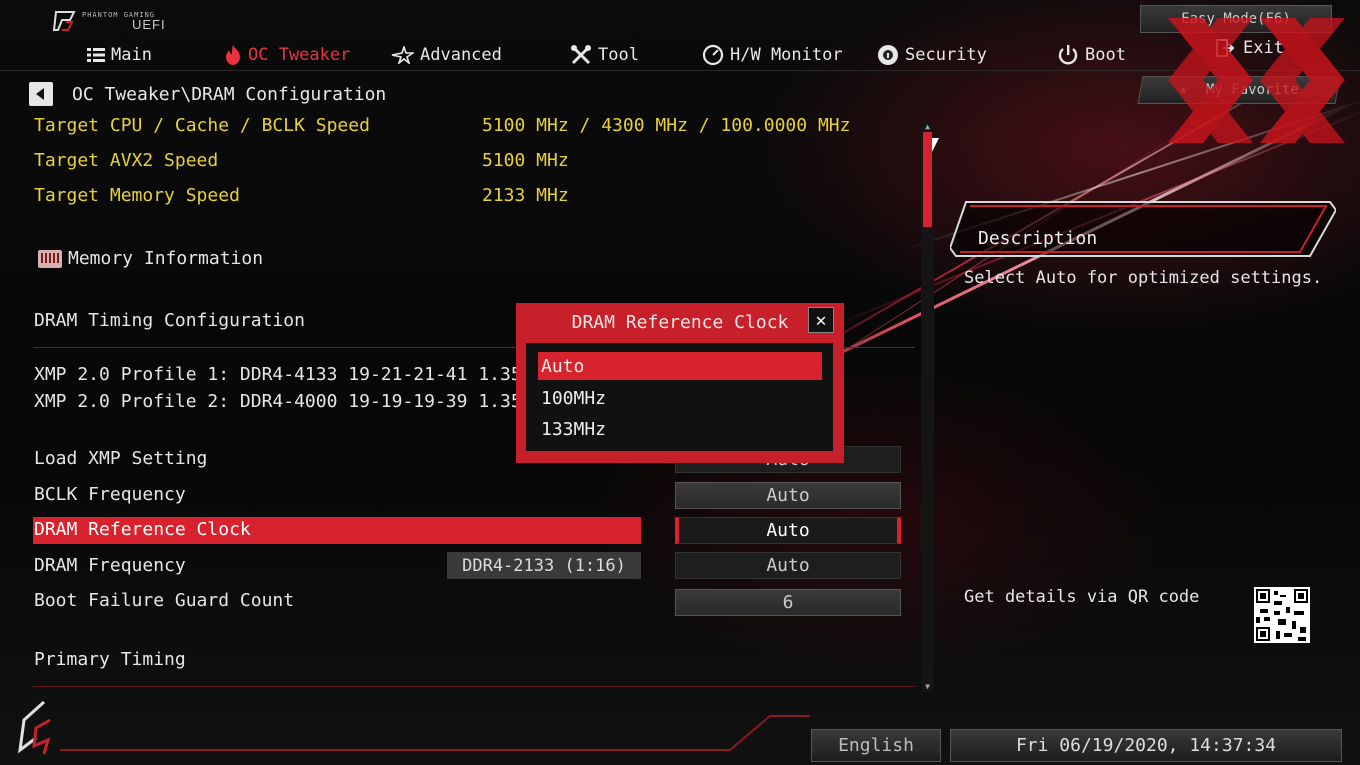 This screenshot has height=765, width=1360. I want to click on power-icon, so click(1068, 55).